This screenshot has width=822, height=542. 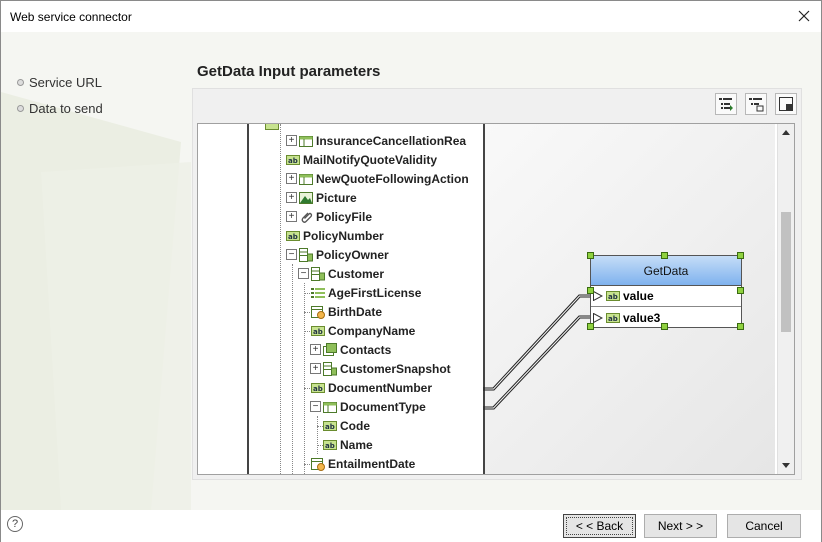 I want to click on node-param-value: ab value, so click(x=666, y=296).